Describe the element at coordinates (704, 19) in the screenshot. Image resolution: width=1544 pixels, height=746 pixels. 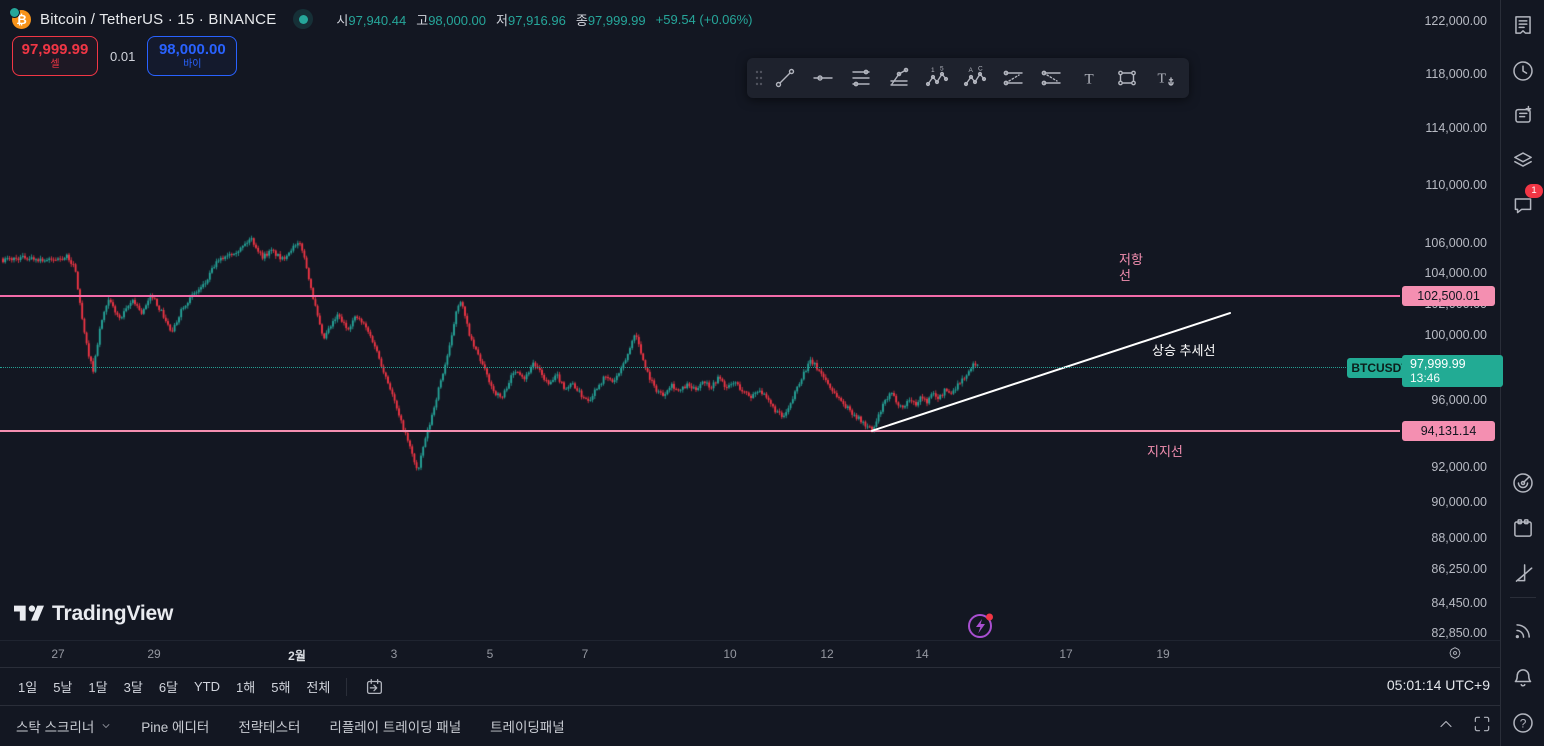
I see `price-change: +59.54 (+0.06%)` at that location.